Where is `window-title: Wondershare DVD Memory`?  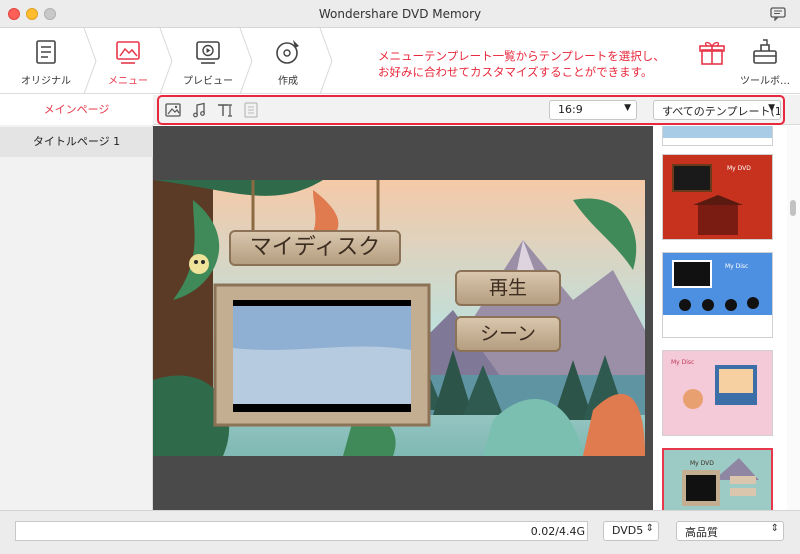
window-title: Wondershare DVD Memory is located at coordinates (400, 14).